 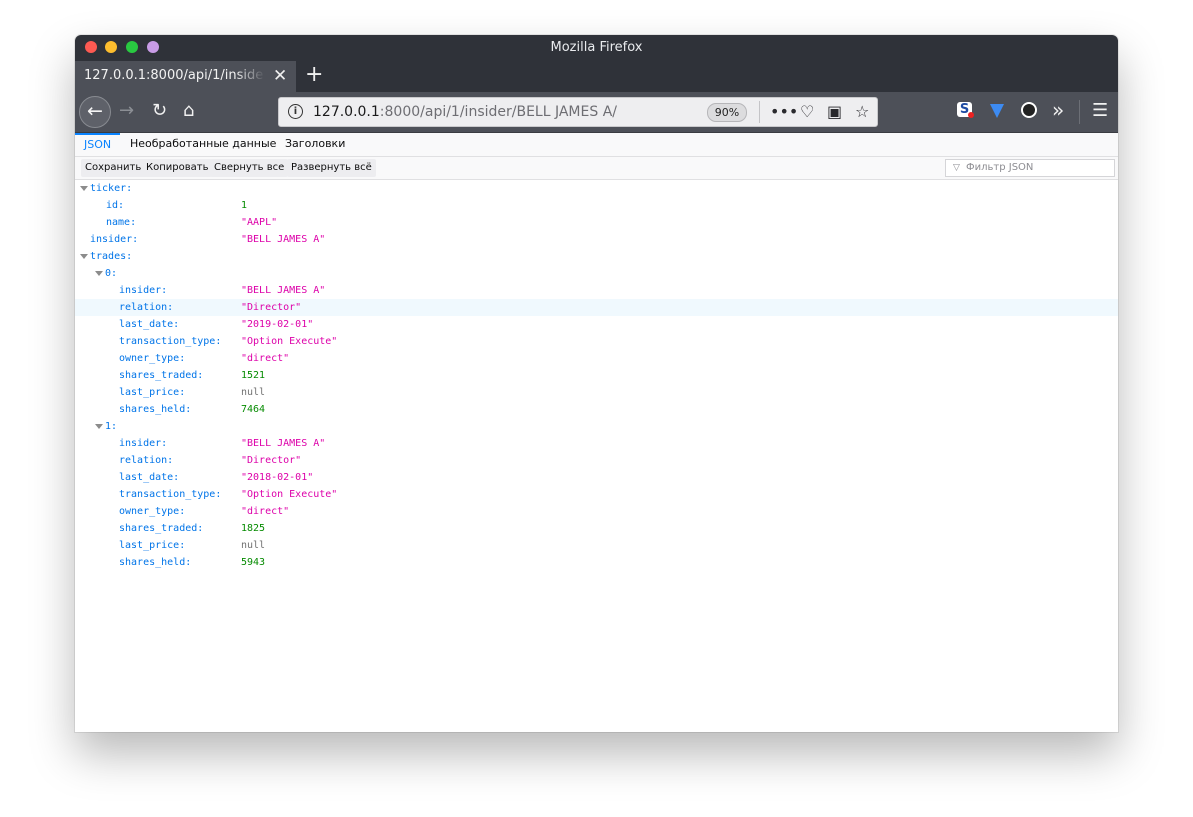 What do you see at coordinates (315, 144) in the screenshot?
I see `tab-headers: Заголовки` at bounding box center [315, 144].